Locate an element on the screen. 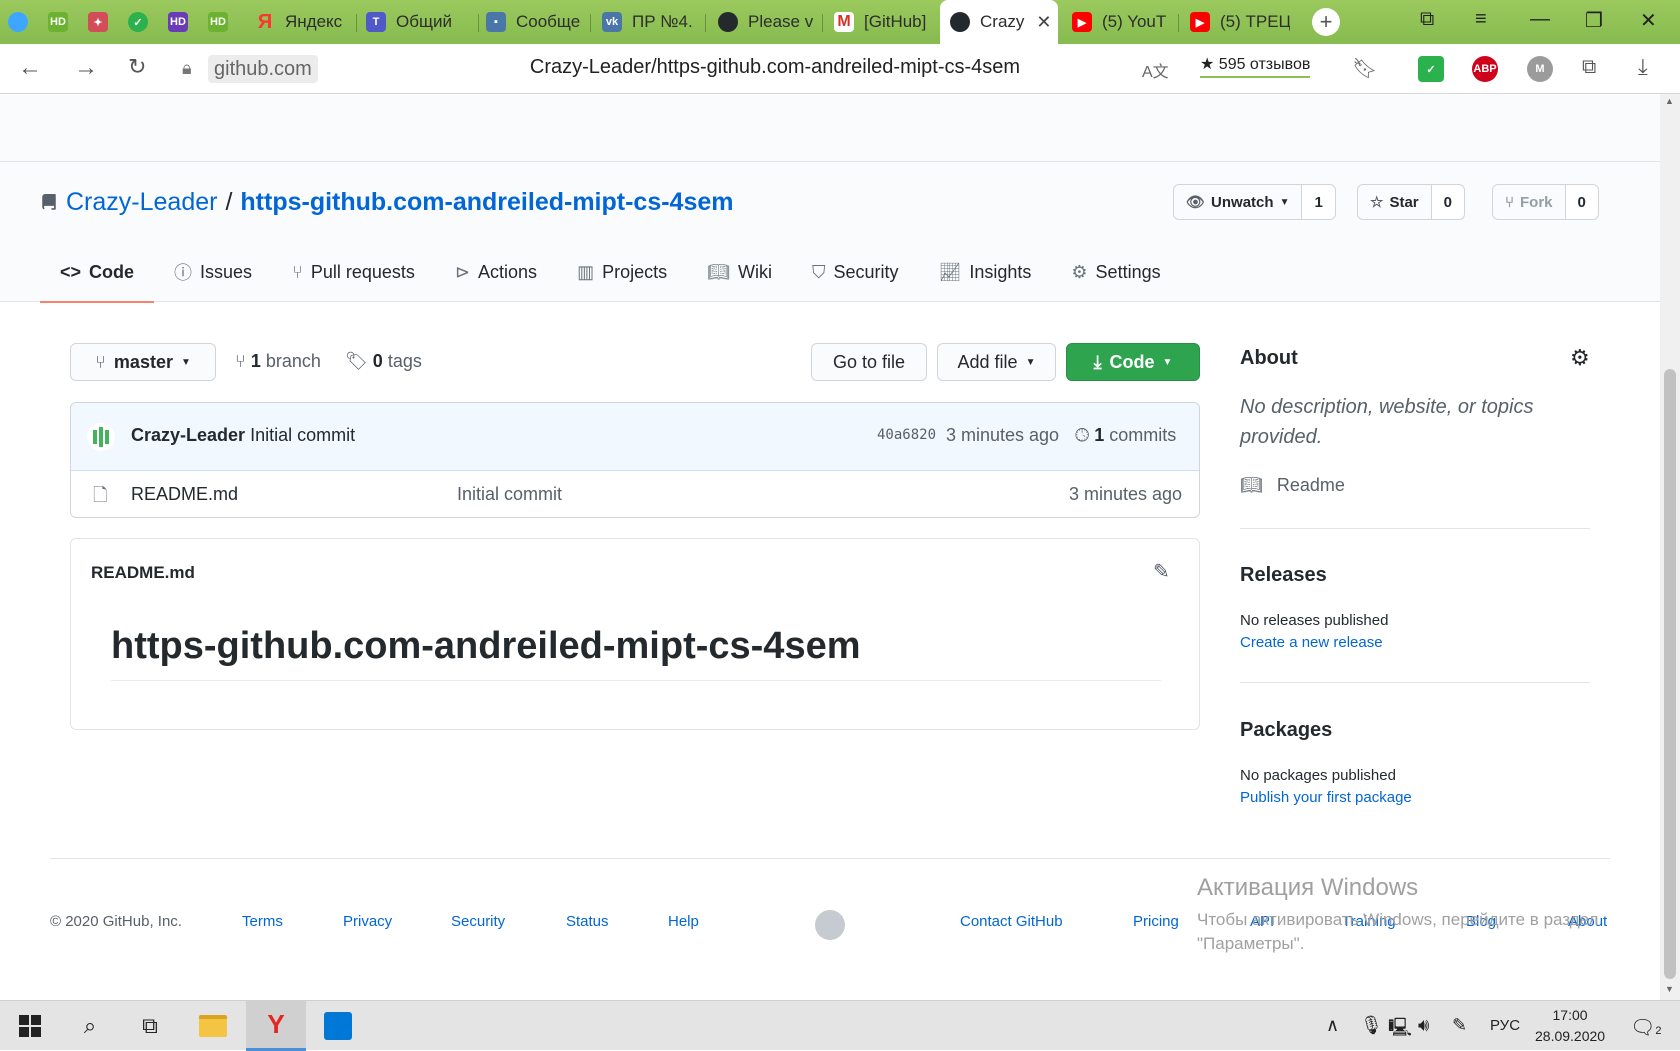 The height and width of the screenshot is (1051, 1680). collections-icon: ⧉ is located at coordinates (1427, 19).